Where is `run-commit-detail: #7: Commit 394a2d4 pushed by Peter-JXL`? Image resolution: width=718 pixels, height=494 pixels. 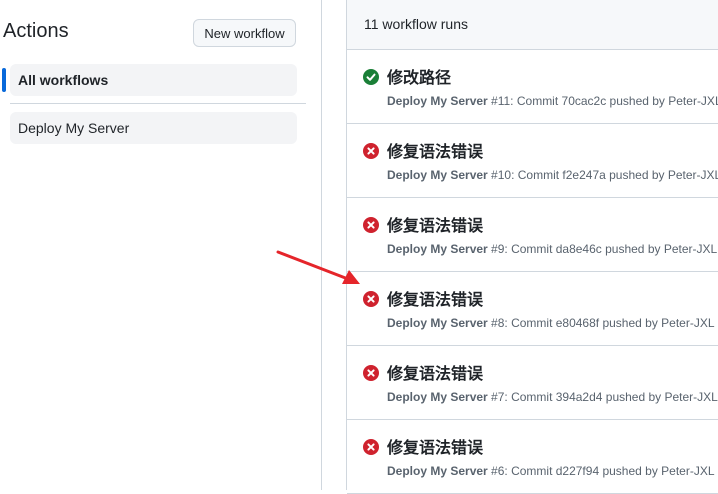 run-commit-detail: #7: Commit 394a2d4 pushed by Peter-JXL is located at coordinates (602, 397).